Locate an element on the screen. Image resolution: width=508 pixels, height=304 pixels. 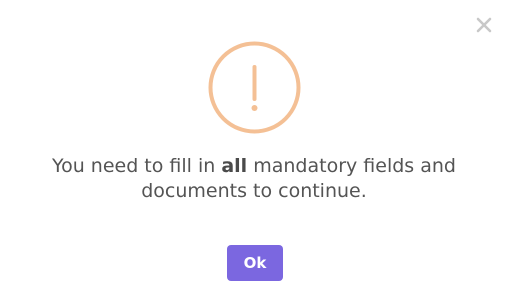
warning-icon is located at coordinates (254, 87).